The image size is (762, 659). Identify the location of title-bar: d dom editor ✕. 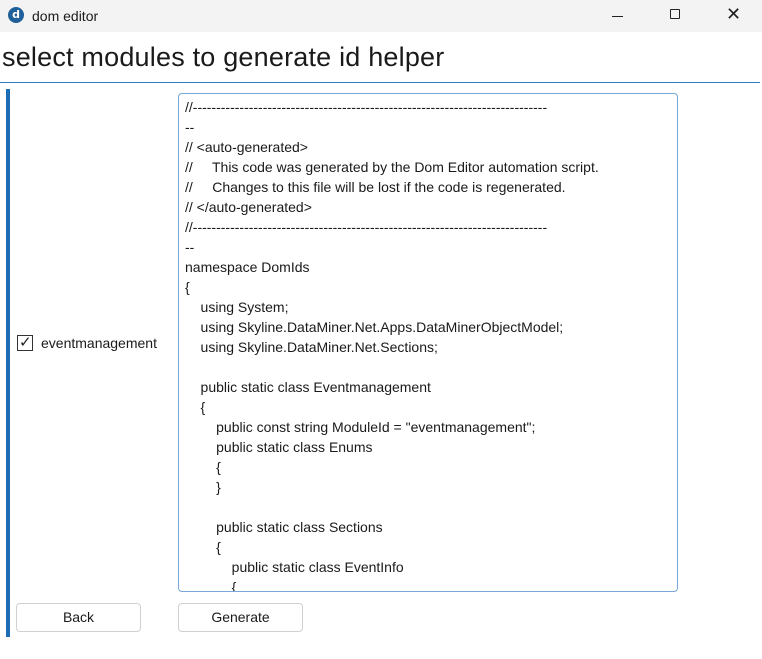
(381, 16).